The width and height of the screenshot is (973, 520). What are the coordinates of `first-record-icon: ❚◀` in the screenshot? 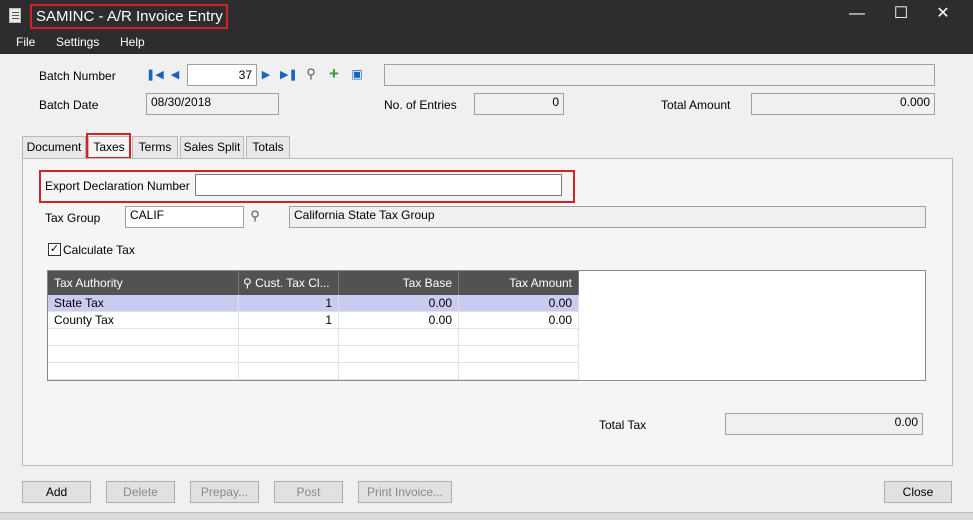 It's located at (155, 75).